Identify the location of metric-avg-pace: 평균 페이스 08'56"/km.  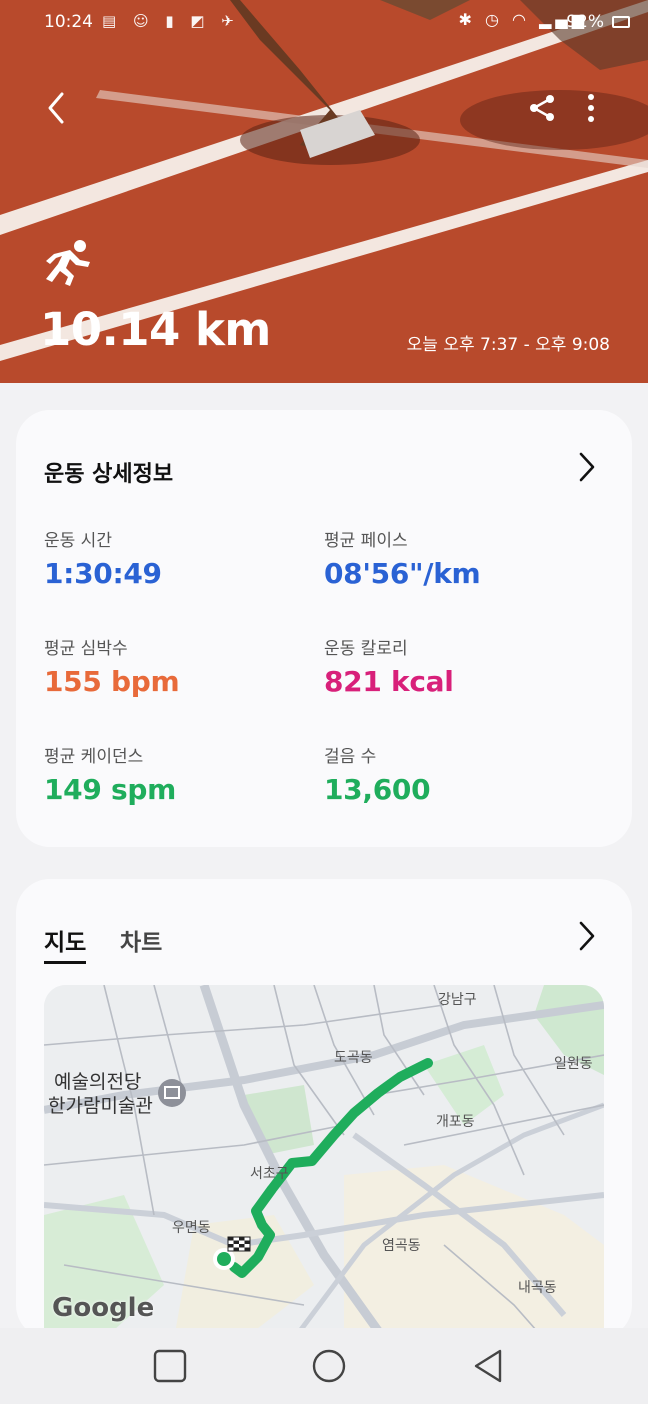
(464, 558).